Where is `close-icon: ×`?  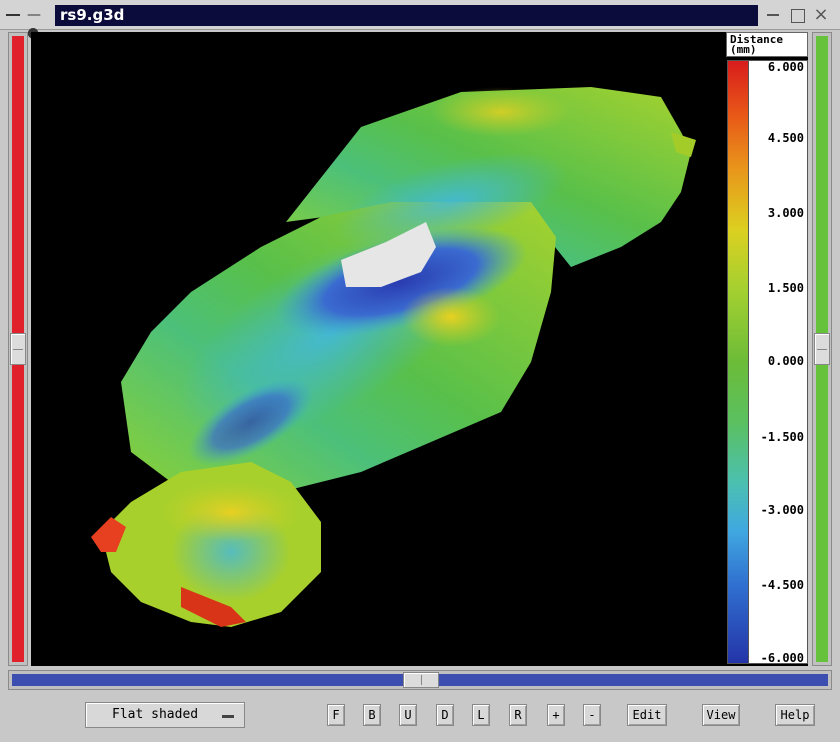 close-icon: × is located at coordinates (821, 15).